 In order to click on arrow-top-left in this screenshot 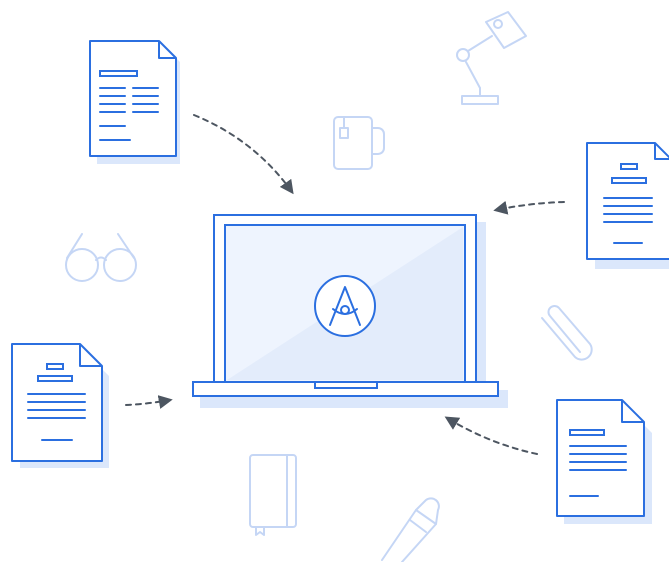, I will do `click(243, 154)`.